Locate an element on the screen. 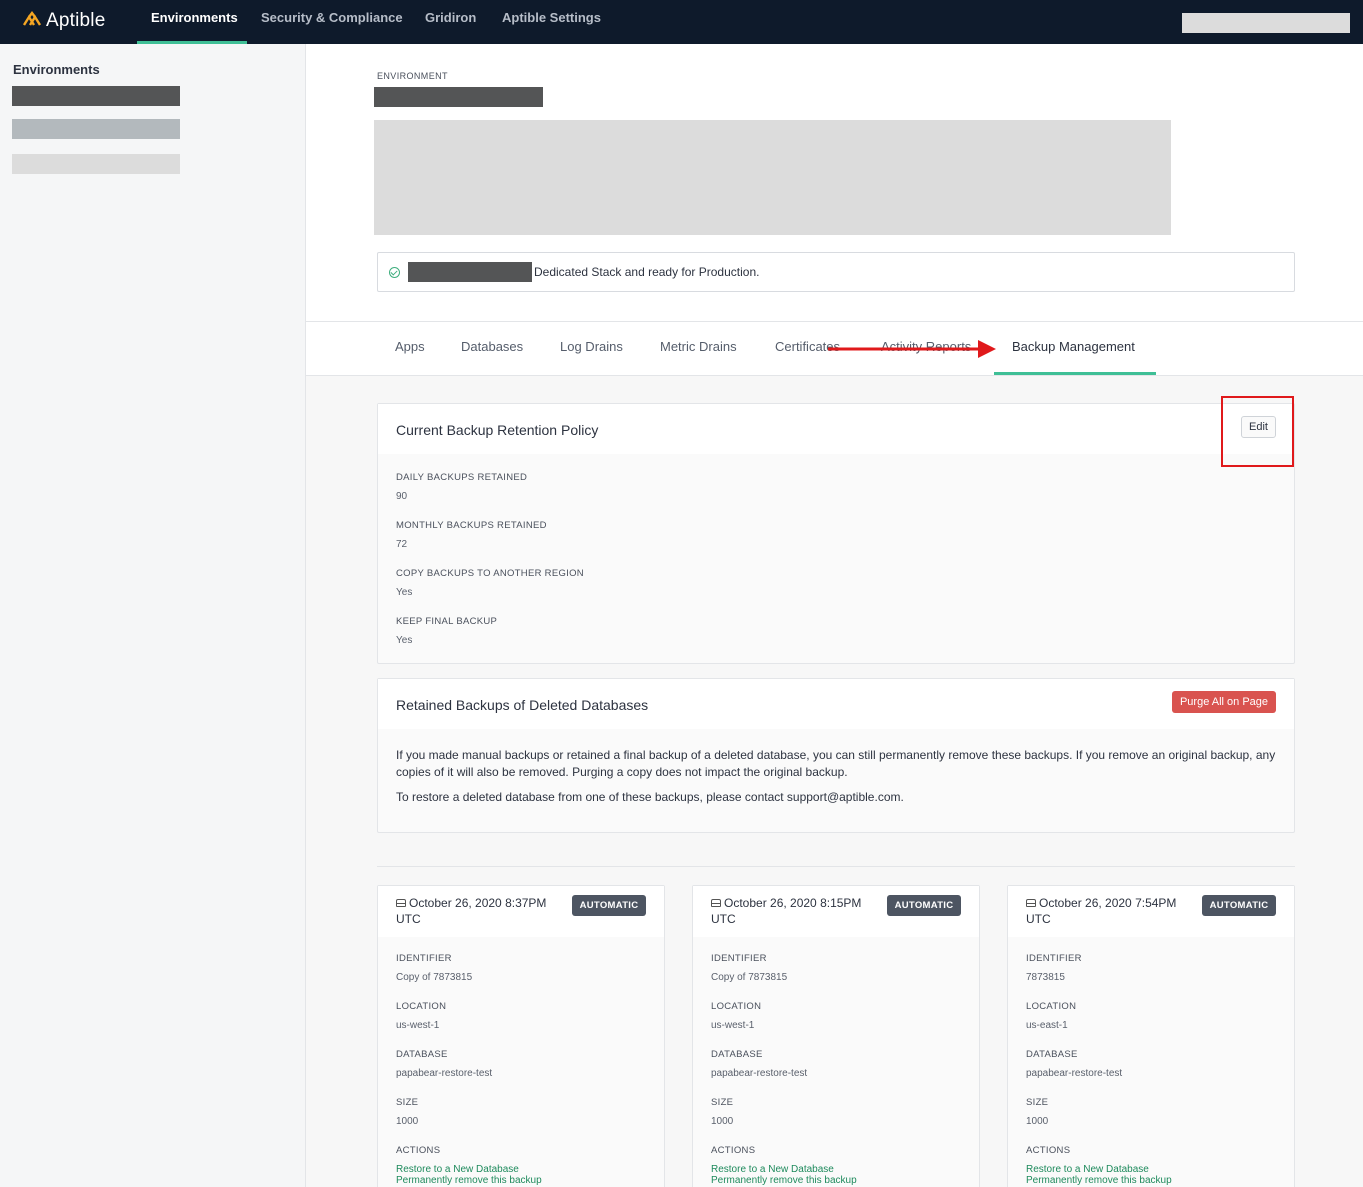 Image resolution: width=1363 pixels, height=1187 pixels. backup-date-text: October 26, 2020 7:54PM UTC is located at coordinates (1101, 911).